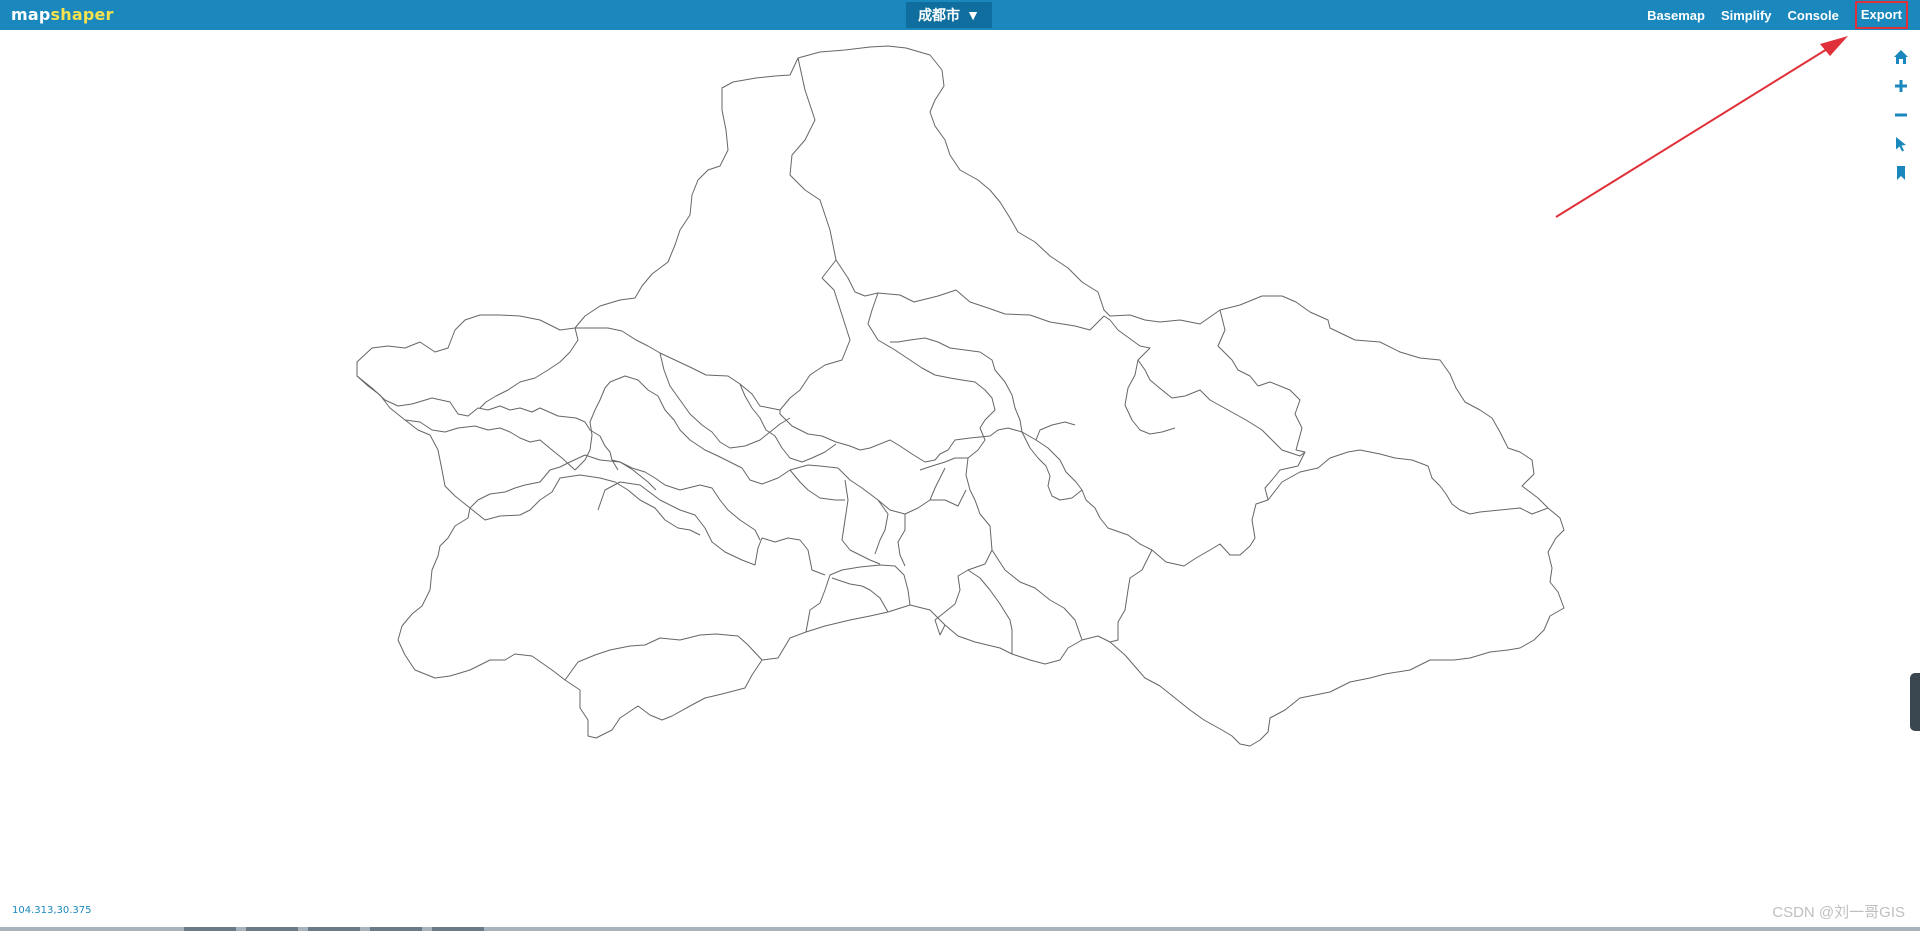 The height and width of the screenshot is (931, 1920). What do you see at coordinates (1838, 912) in the screenshot?
I see `watermark: CSDN @刘一哥GIS` at bounding box center [1838, 912].